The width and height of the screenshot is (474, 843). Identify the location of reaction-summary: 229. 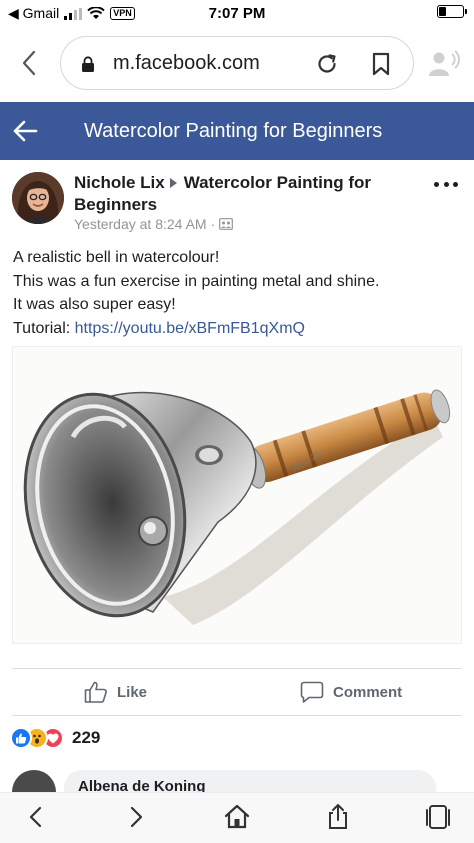
(55, 738).